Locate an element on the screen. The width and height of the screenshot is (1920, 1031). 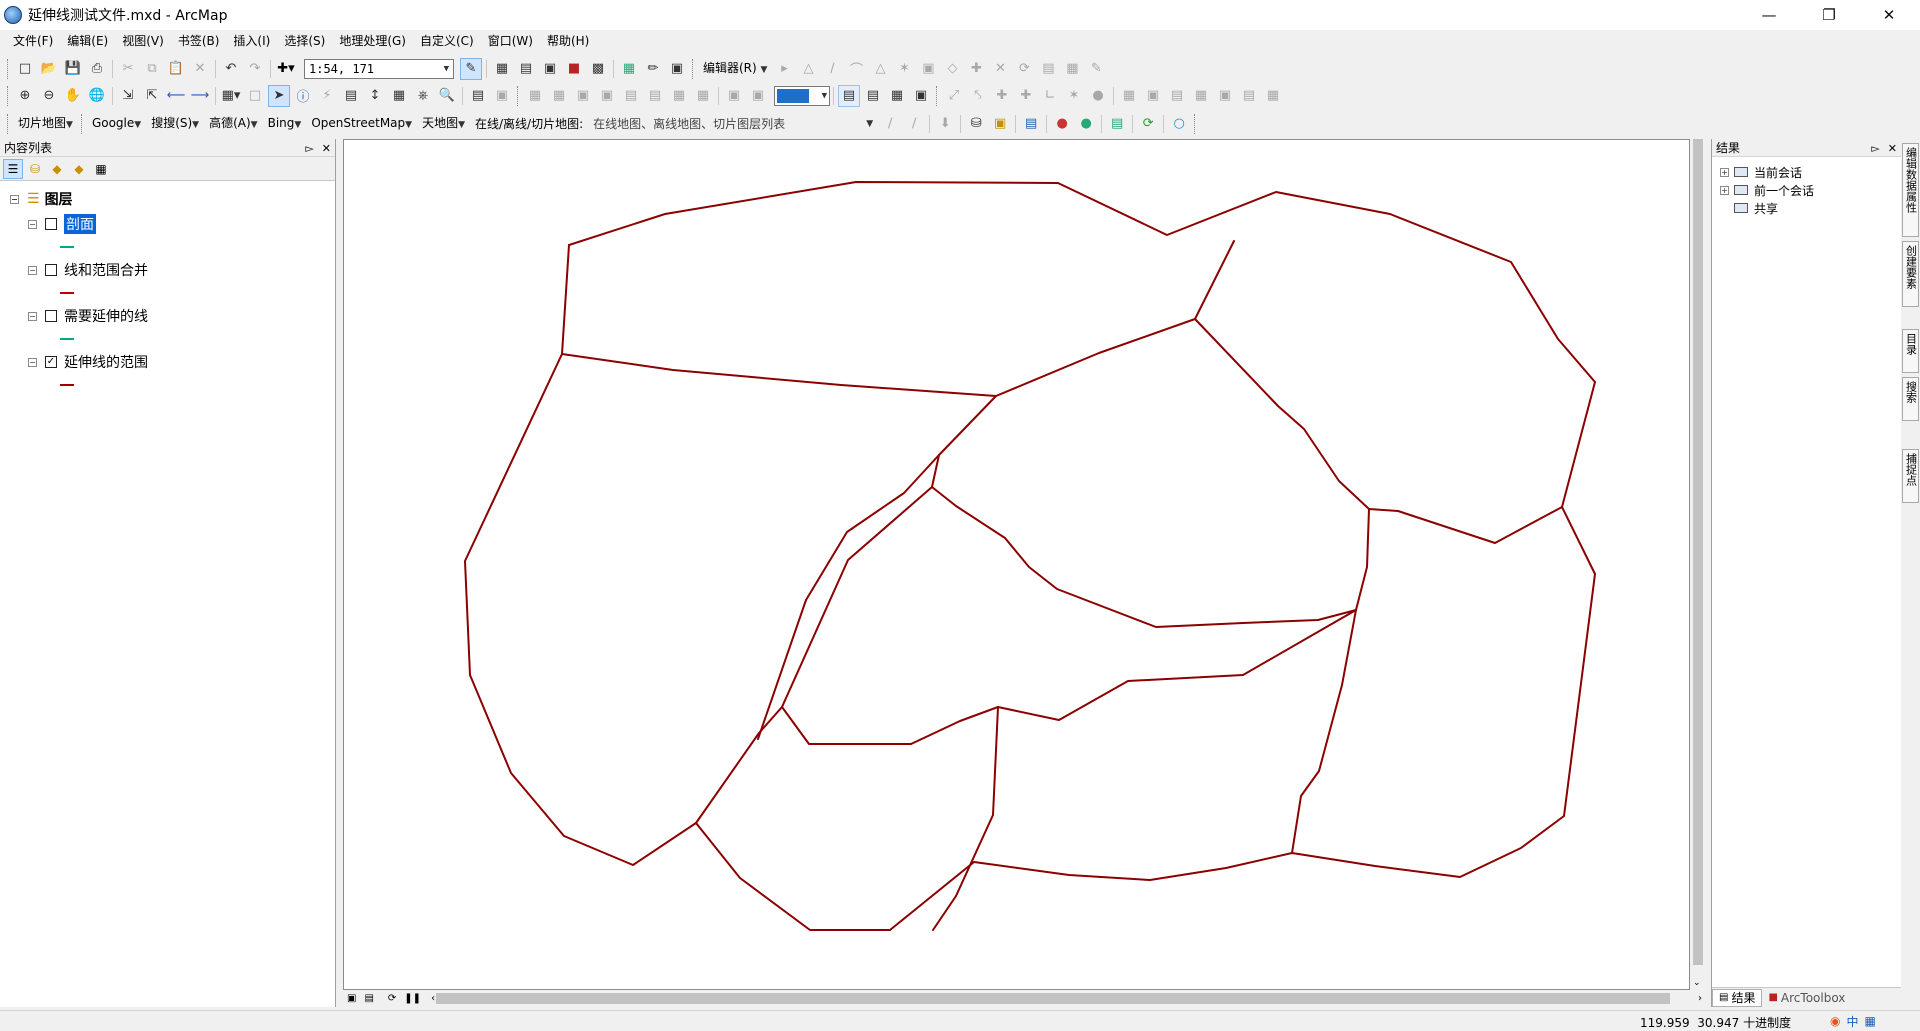
vertical-scroll-thumb is located at coordinates (1698, 552).